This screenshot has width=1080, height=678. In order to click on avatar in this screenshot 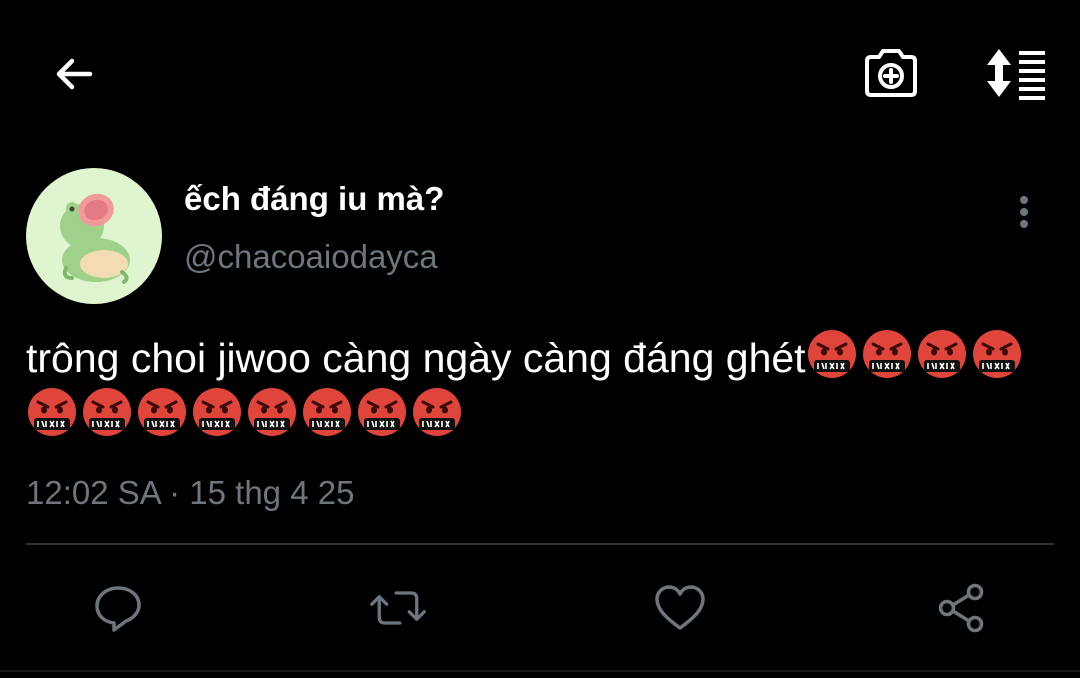, I will do `click(94, 236)`.